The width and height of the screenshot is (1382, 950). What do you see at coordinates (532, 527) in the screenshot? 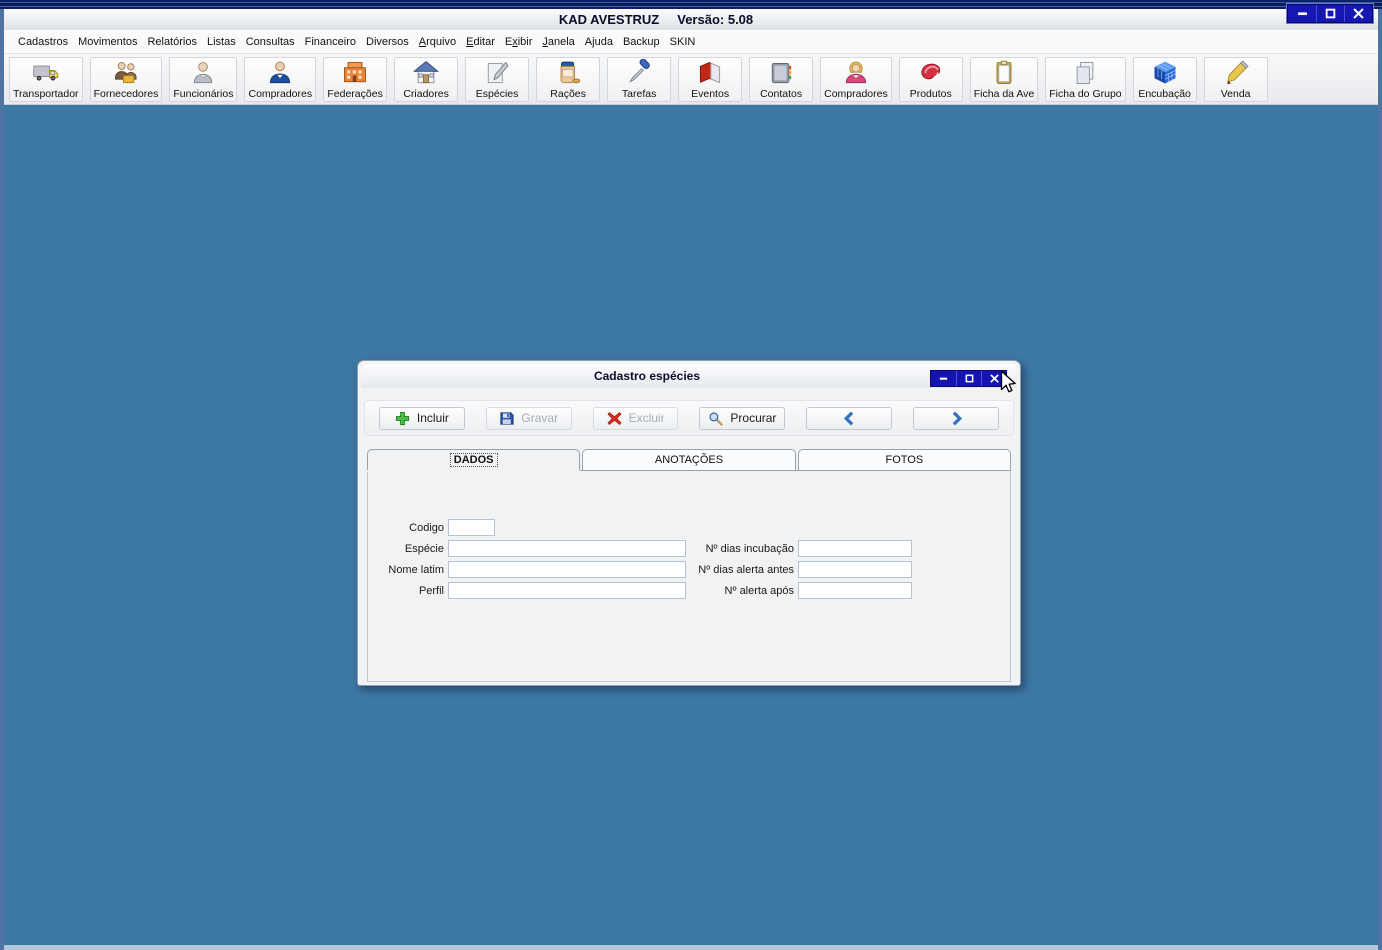
I see `codigo-row: Codigo` at bounding box center [532, 527].